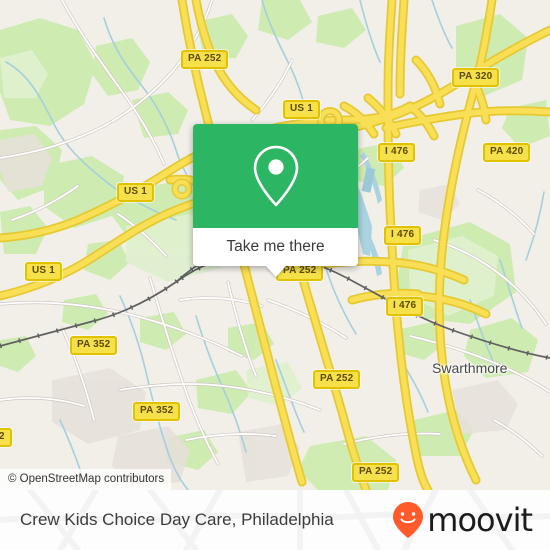  Describe the element at coordinates (275, 271) in the screenshot. I see `popup-pointer` at that location.